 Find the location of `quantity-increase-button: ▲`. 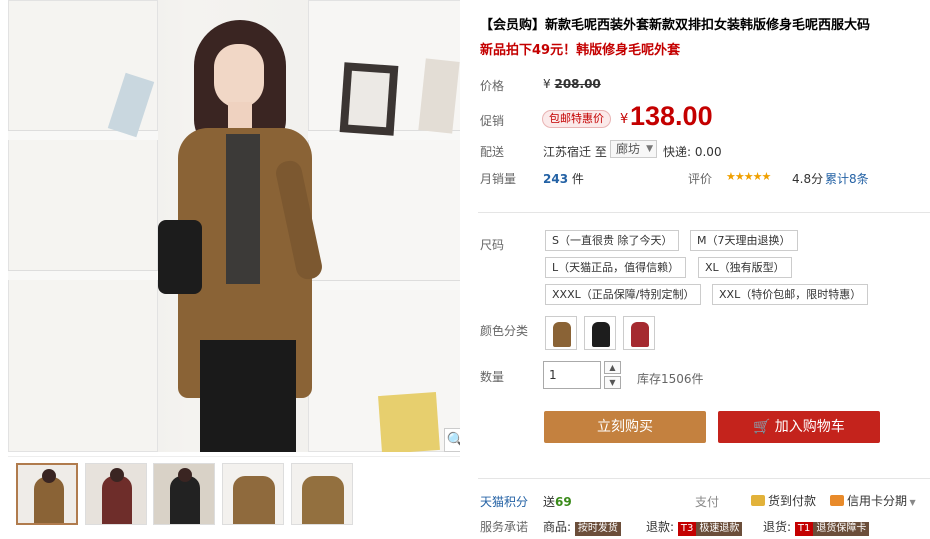

quantity-increase-button: ▲ is located at coordinates (612, 367).